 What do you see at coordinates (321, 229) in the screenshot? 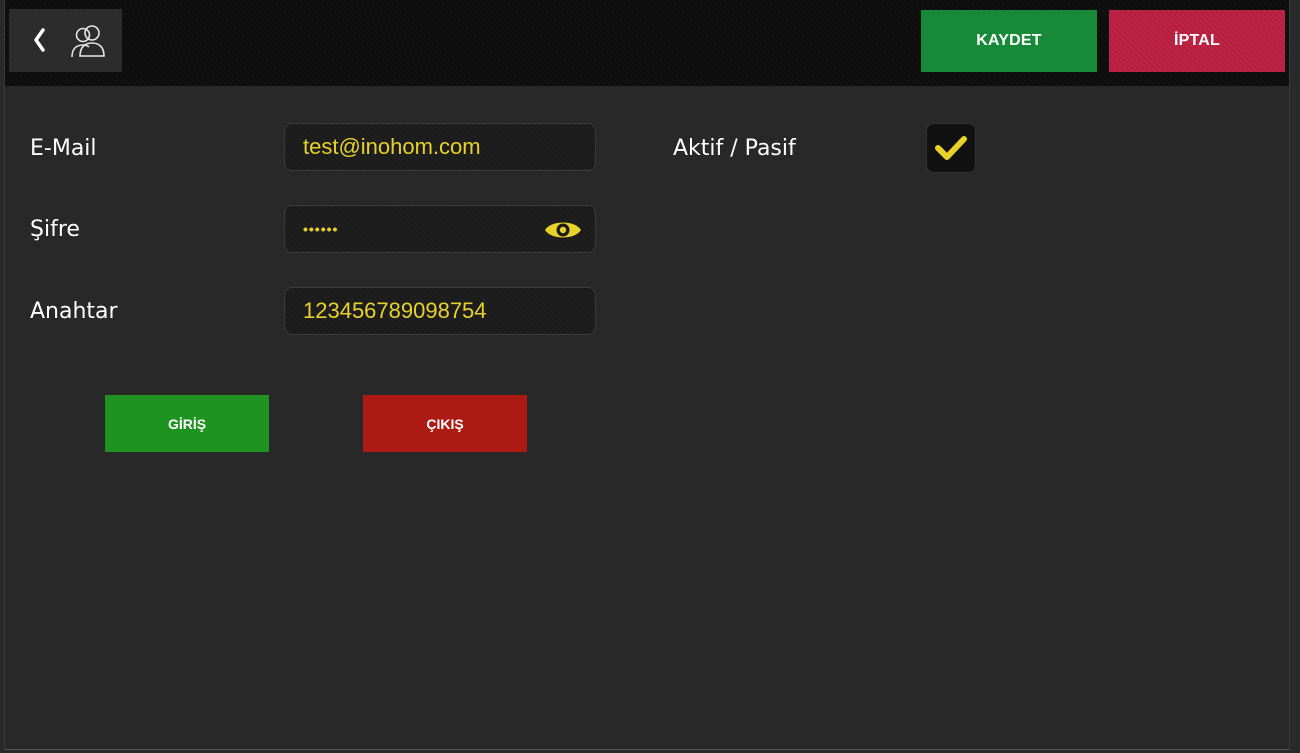
I see `password-masked-value: ••••••` at bounding box center [321, 229].